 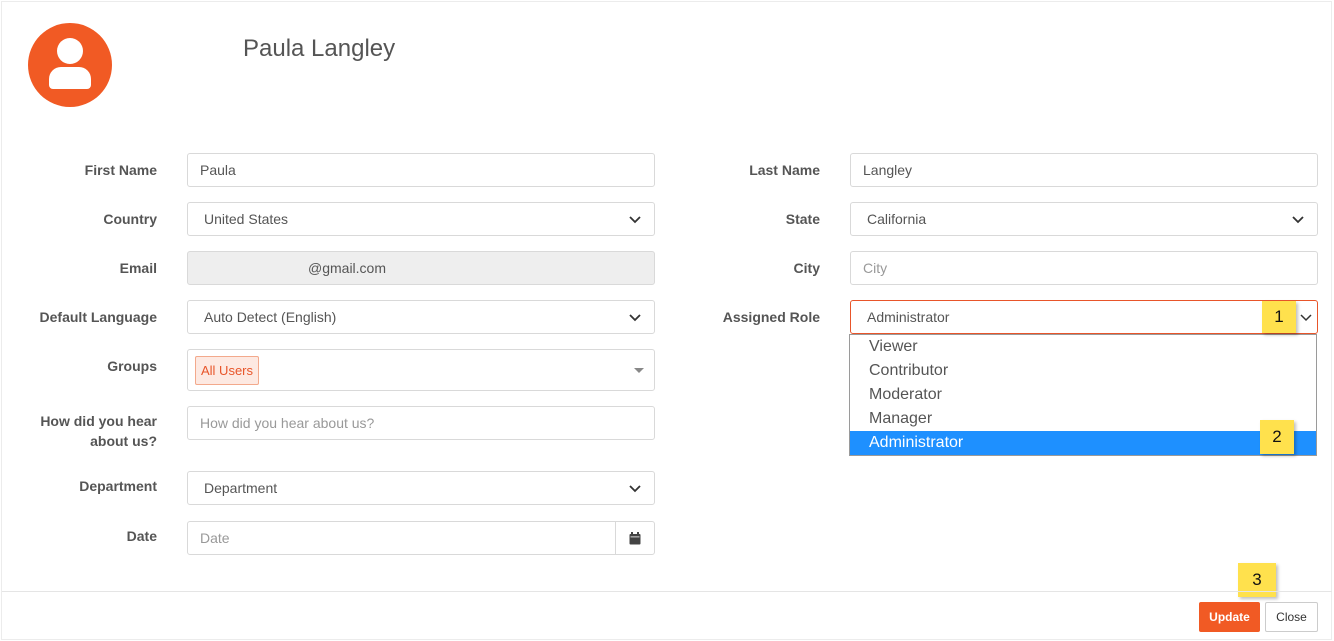 I want to click on city-placeholder: City, so click(x=875, y=268).